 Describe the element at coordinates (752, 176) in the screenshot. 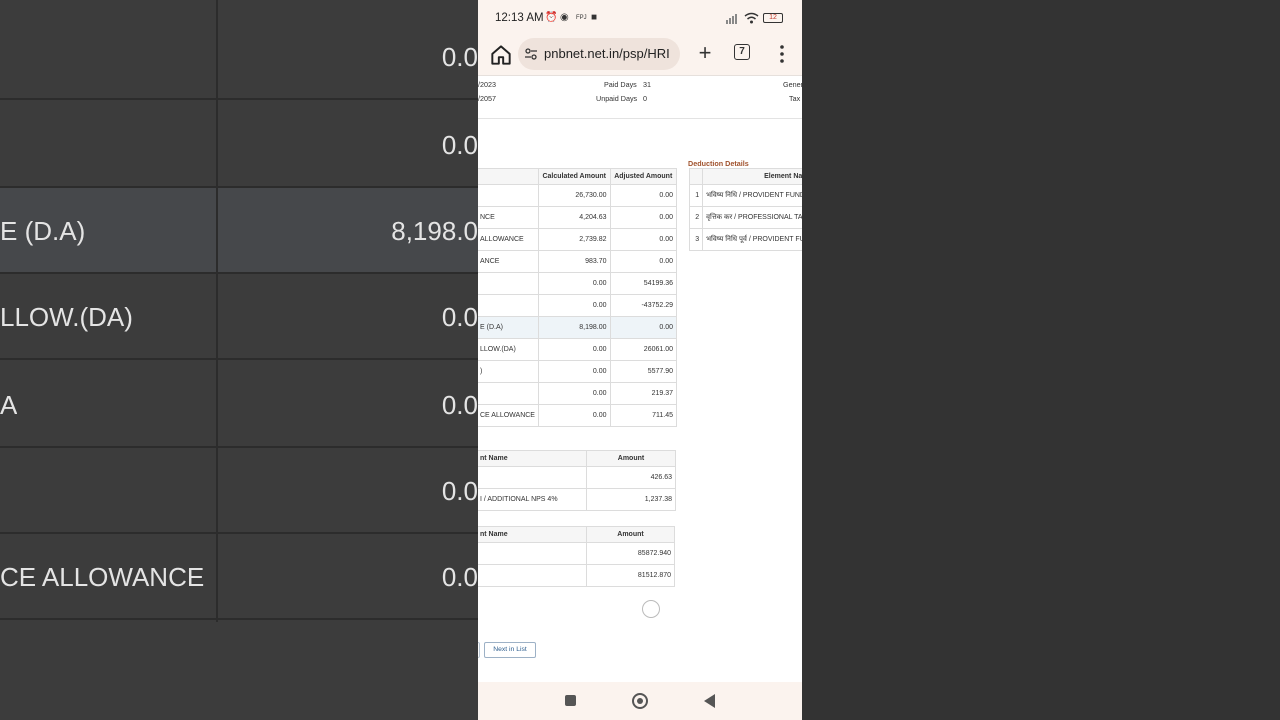

I see `column-header: Element Nar` at that location.